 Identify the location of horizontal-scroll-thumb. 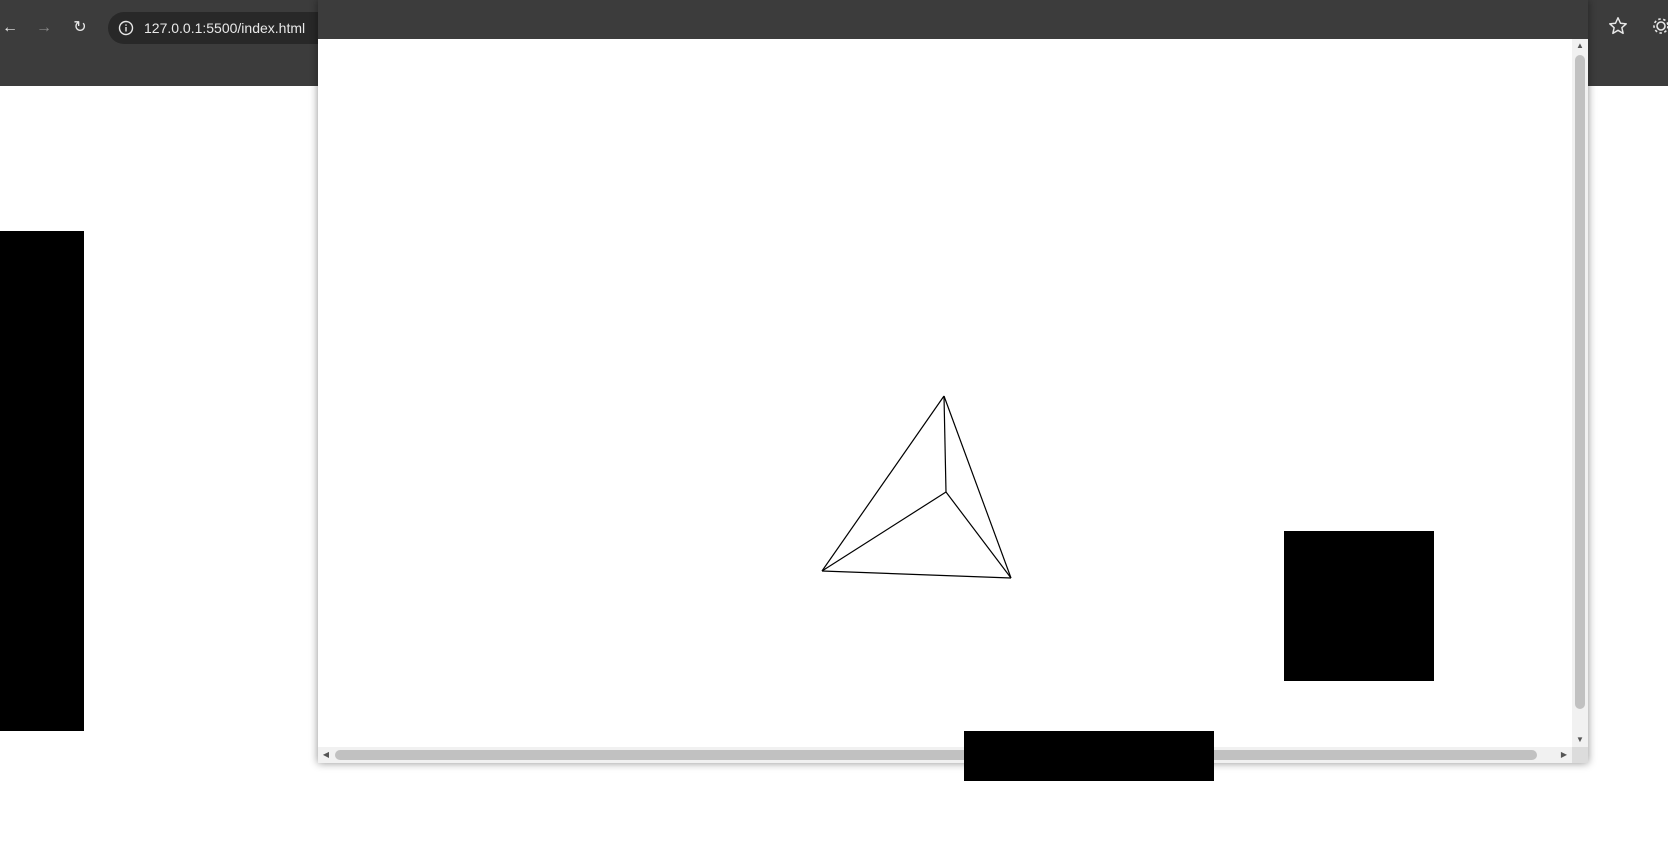
(936, 755).